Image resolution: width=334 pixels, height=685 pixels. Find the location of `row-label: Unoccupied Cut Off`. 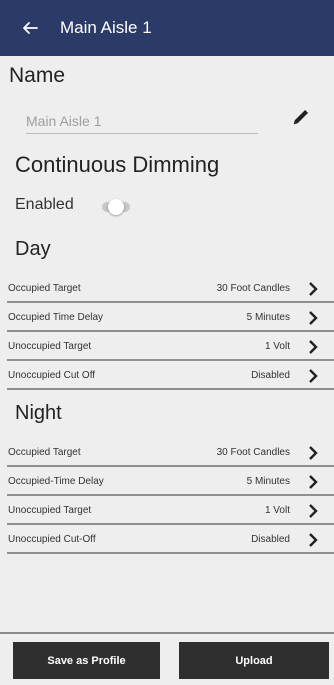

row-label: Unoccupied Cut Off is located at coordinates (52, 375).